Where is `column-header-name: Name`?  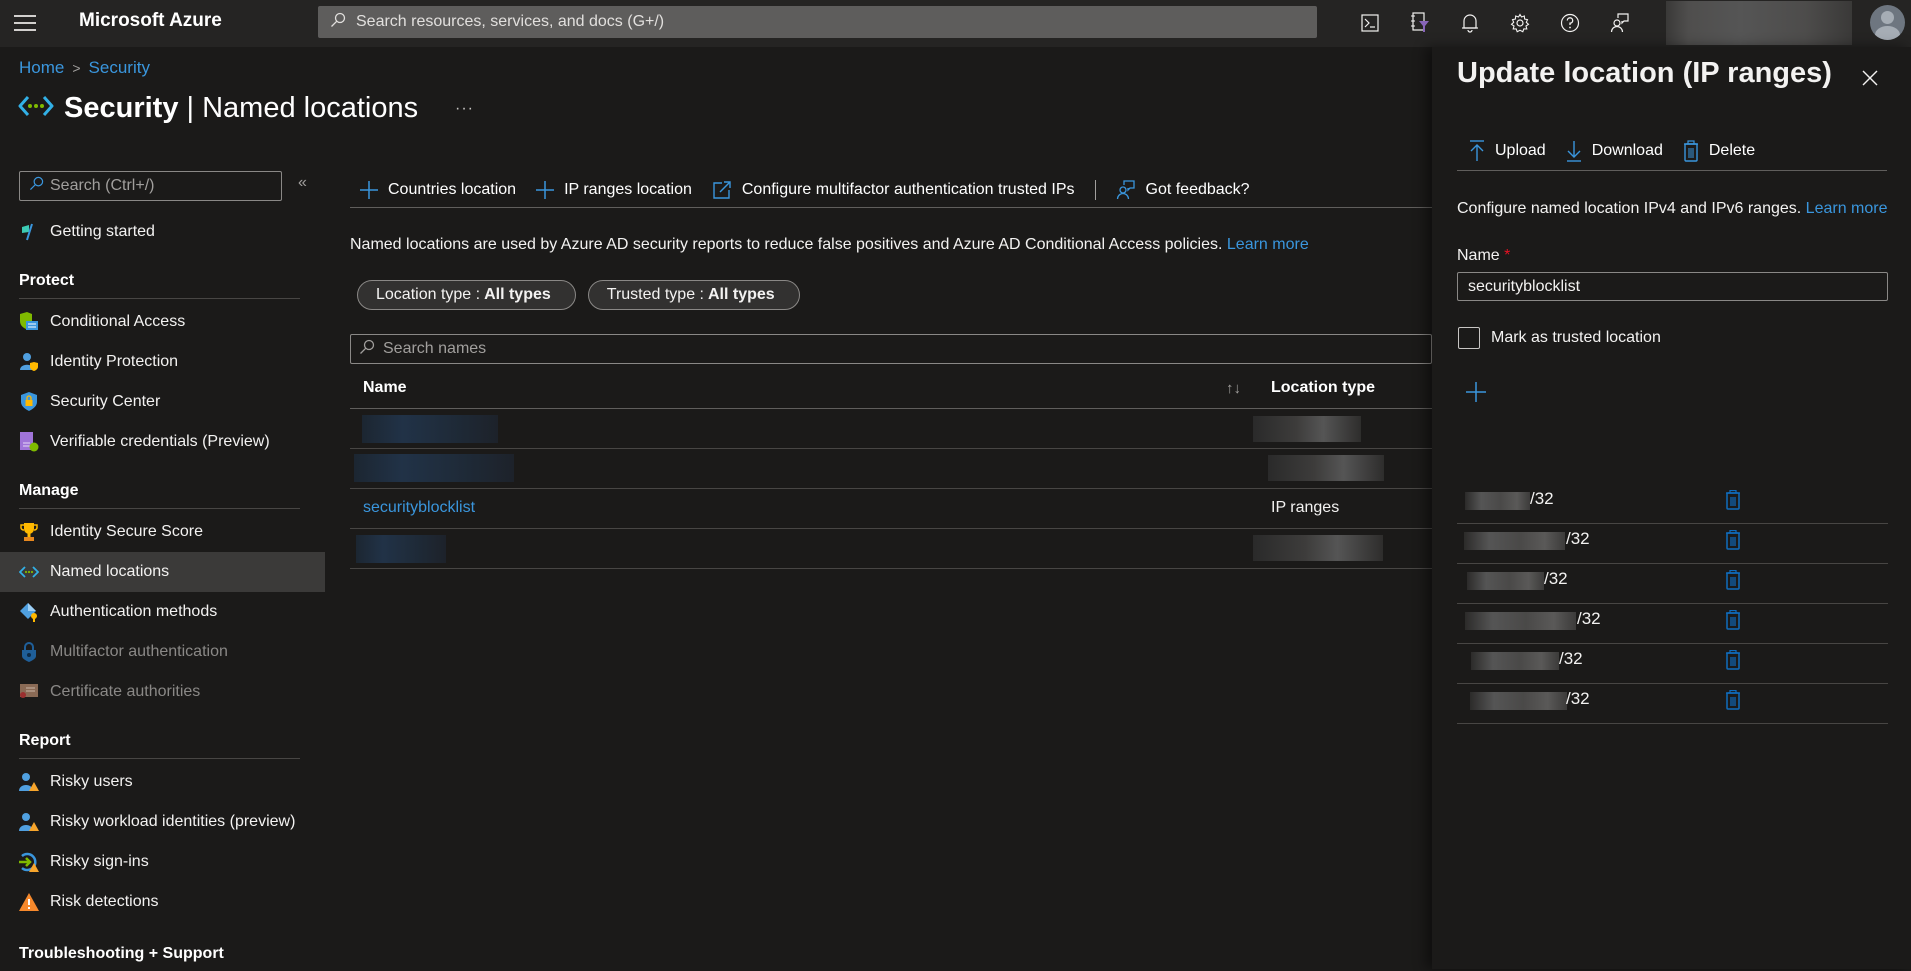
column-header-name: Name is located at coordinates (385, 388).